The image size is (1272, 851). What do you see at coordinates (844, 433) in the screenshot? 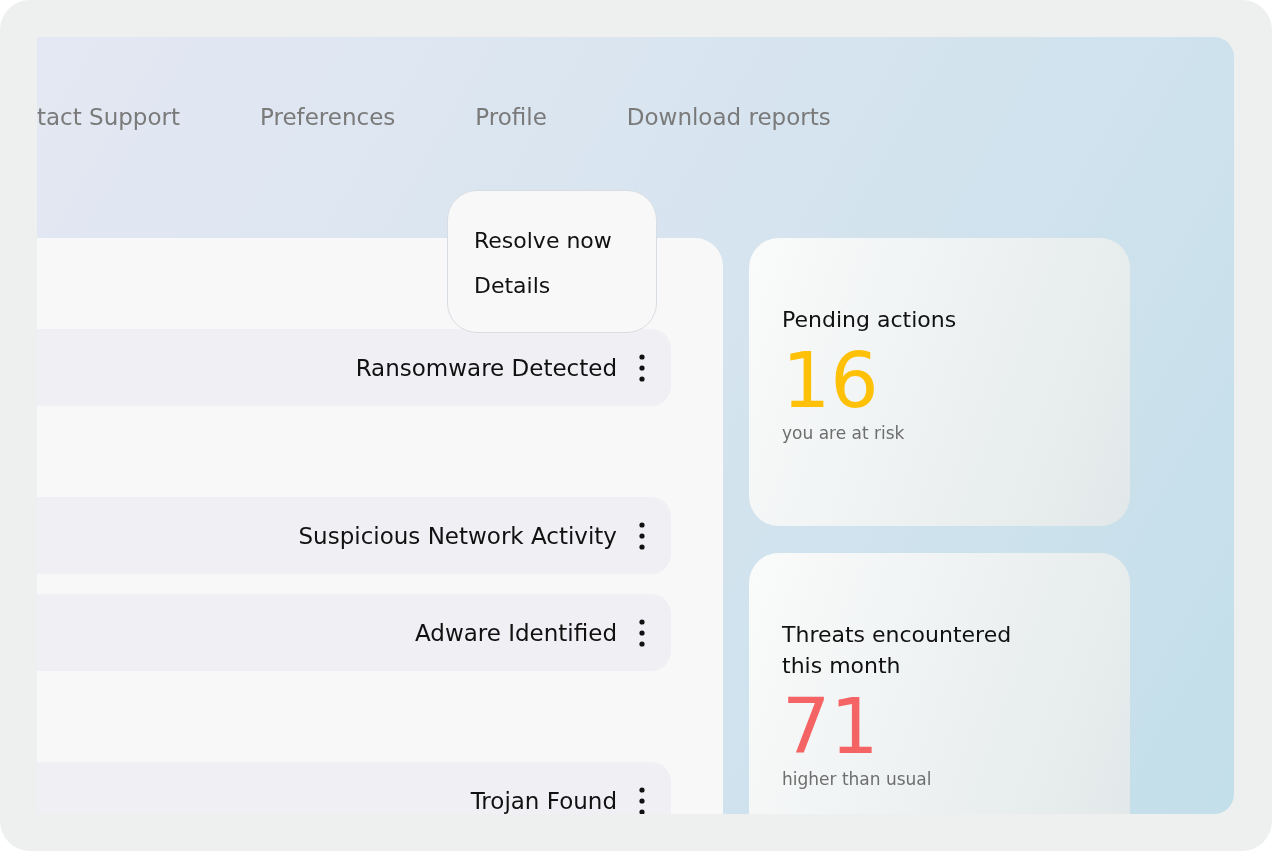
I see `card-caption: you are at risk` at bounding box center [844, 433].